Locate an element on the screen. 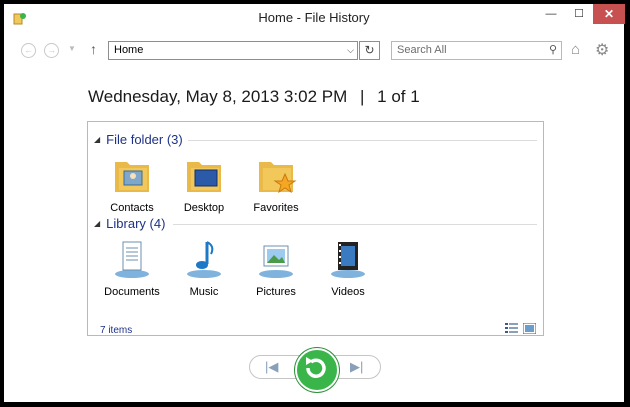  search-input: Search All ⚲ is located at coordinates (476, 50).